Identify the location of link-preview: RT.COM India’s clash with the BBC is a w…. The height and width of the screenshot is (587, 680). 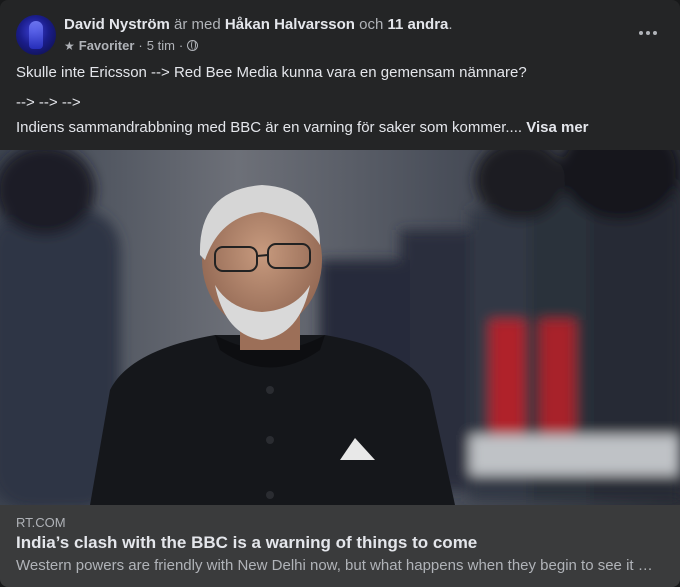
(340, 546).